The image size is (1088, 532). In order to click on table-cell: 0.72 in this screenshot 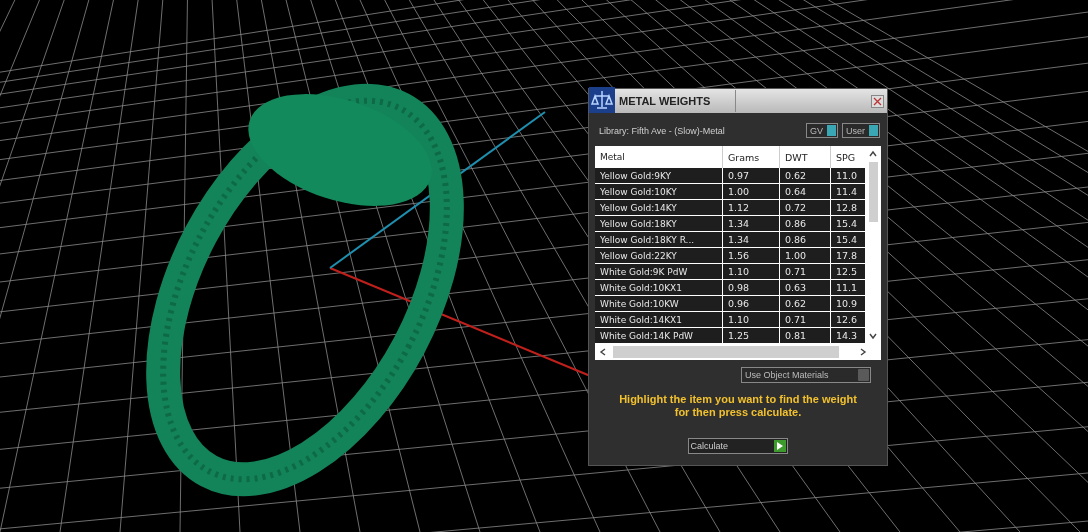, I will do `click(805, 207)`.